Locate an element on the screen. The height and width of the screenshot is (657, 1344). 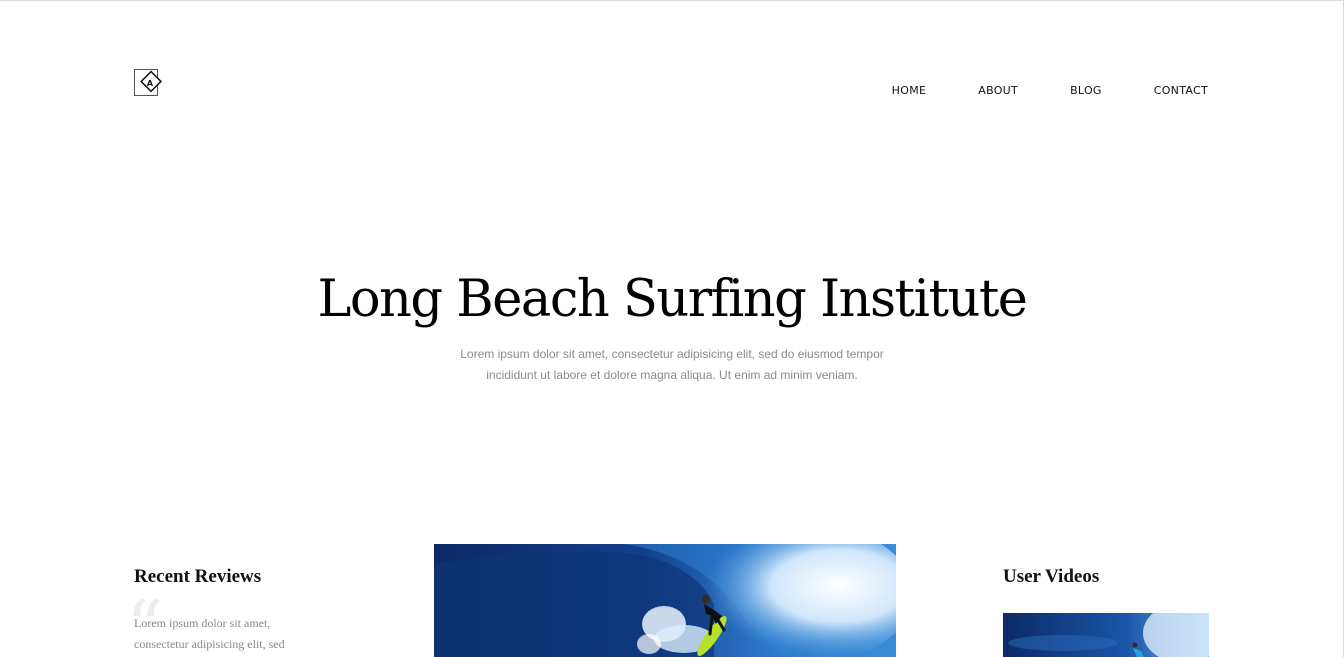
logo: A is located at coordinates (149, 82).